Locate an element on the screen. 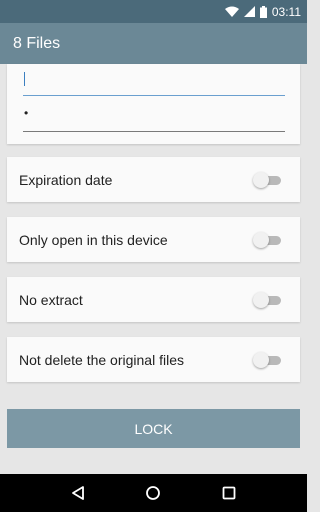 This screenshot has width=320, height=512. home-icon is located at coordinates (153, 493).